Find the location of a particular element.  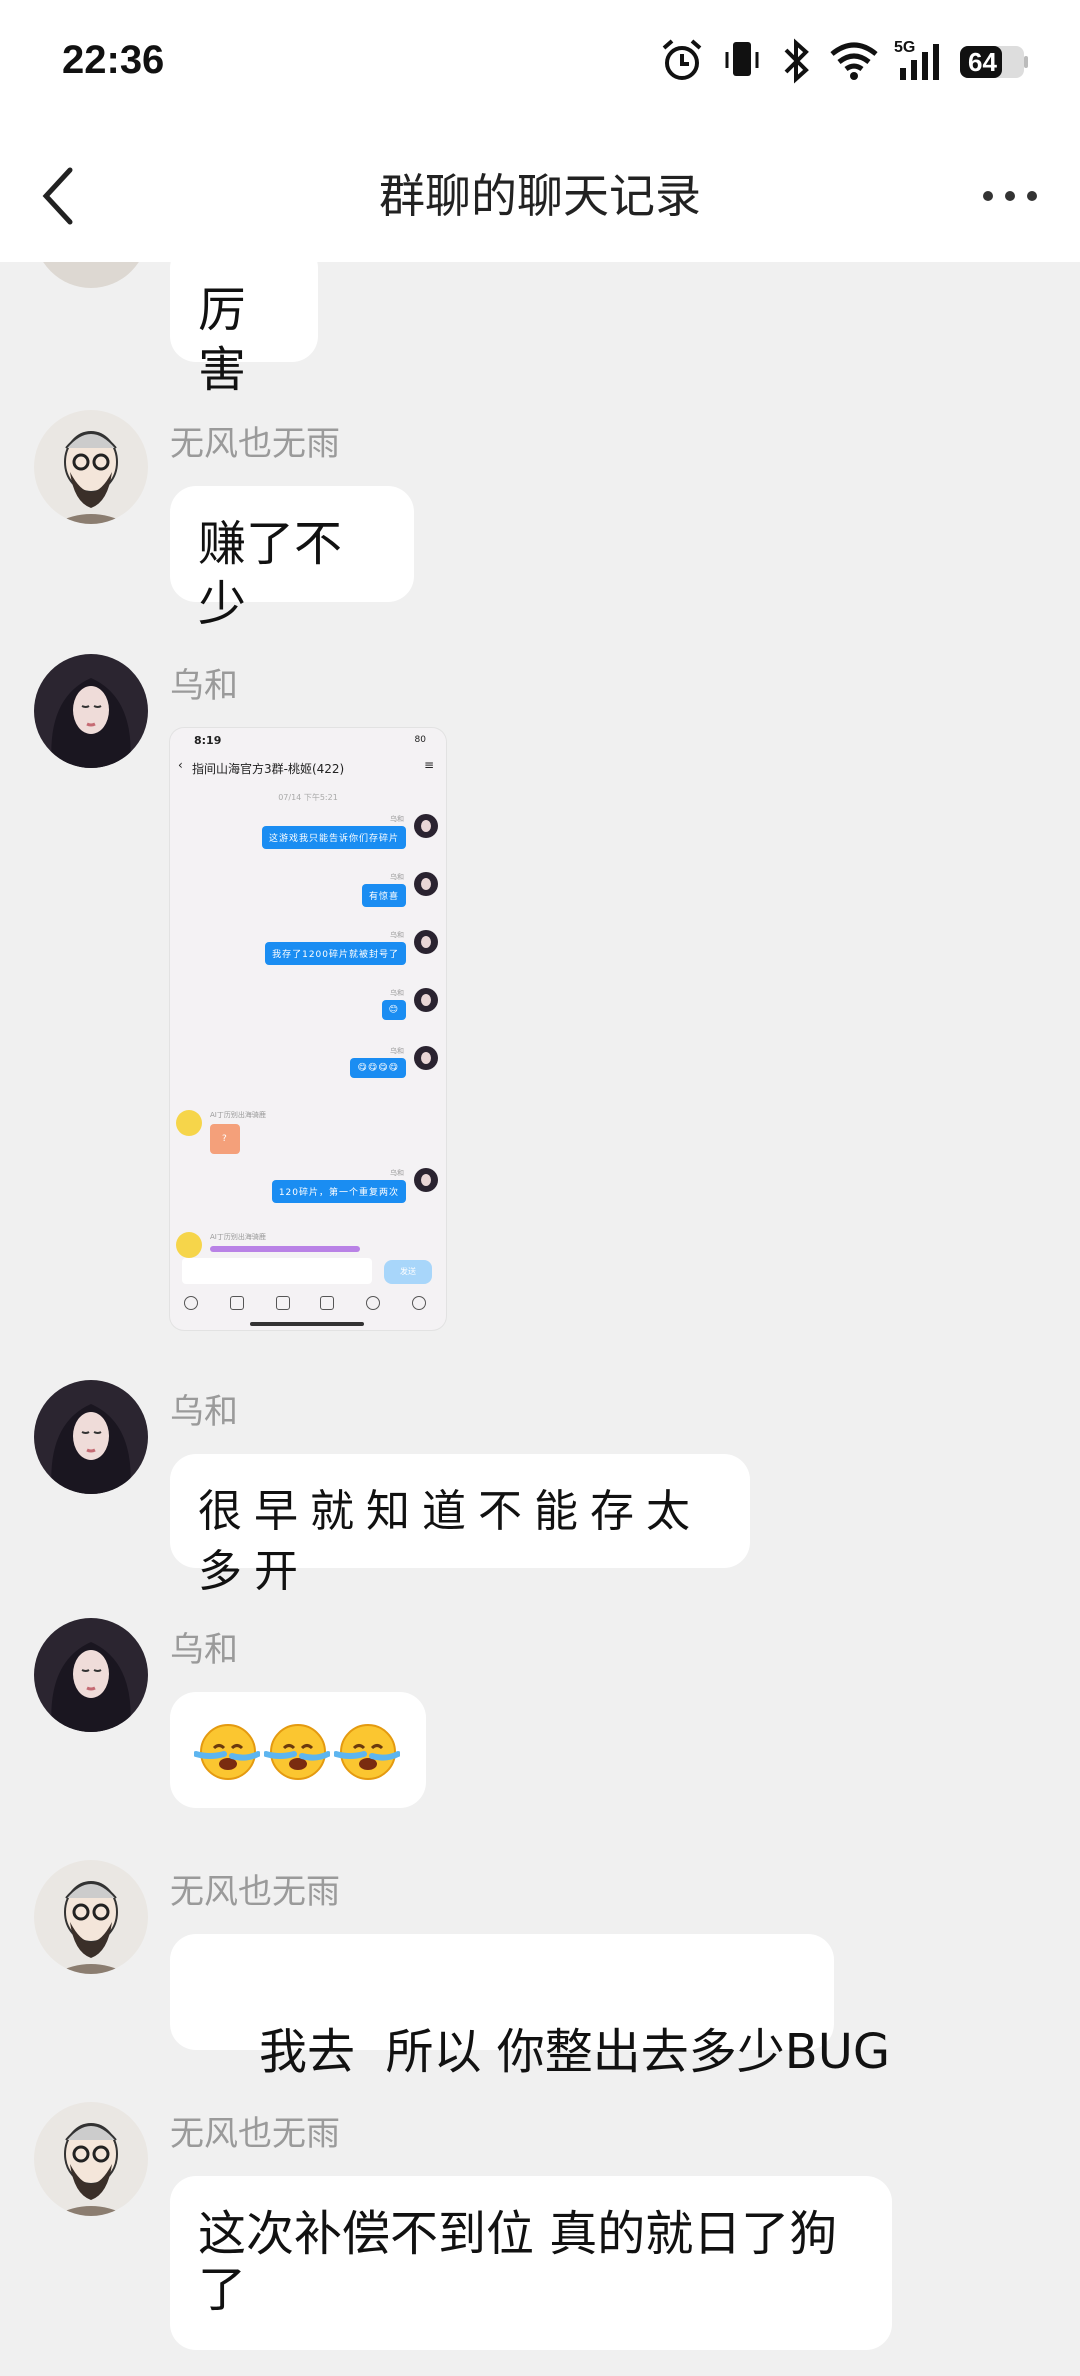

alarm-icon is located at coordinates (682, 59).